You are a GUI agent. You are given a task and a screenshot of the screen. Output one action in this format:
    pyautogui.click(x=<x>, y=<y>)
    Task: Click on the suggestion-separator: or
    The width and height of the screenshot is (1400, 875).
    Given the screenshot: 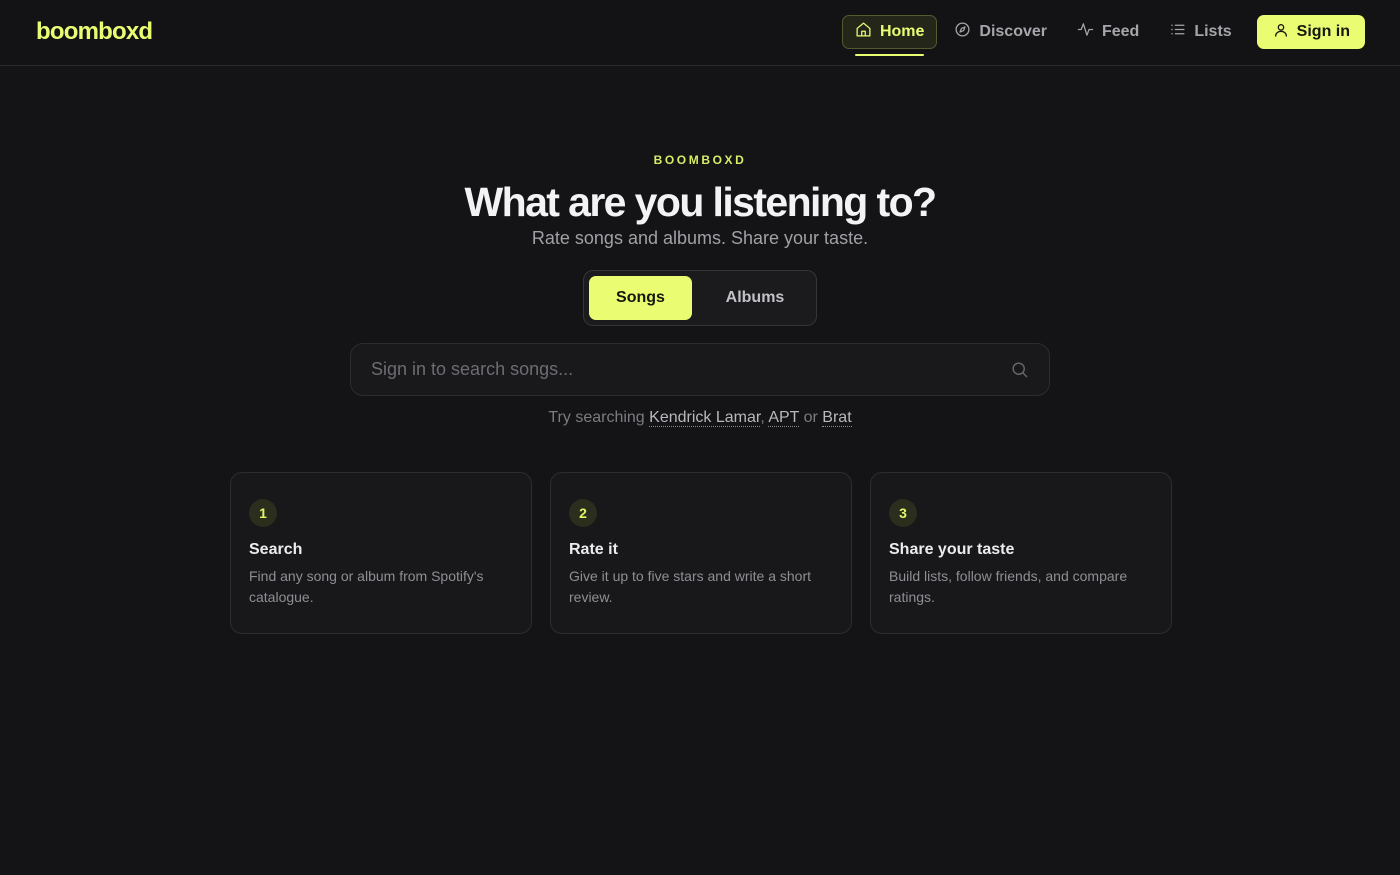 What is the action you would take?
    pyautogui.click(x=810, y=417)
    